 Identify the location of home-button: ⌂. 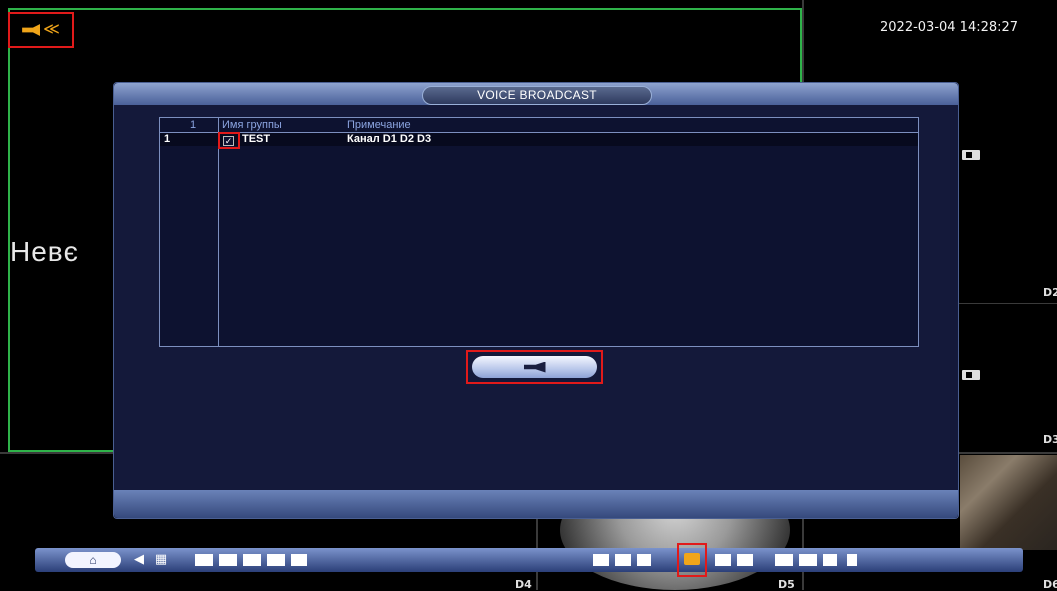
(93, 560).